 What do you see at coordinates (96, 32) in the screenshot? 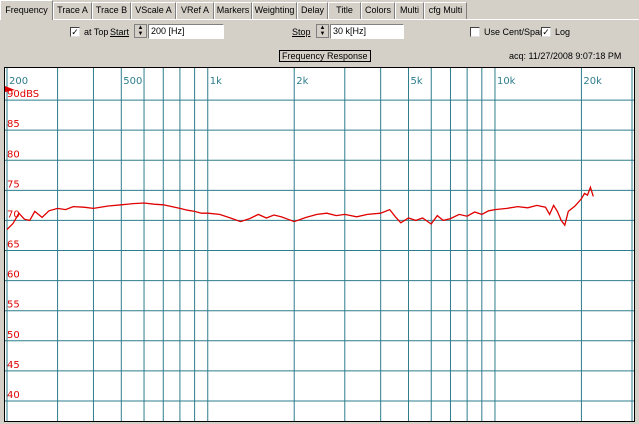
I see `at-top-label: at Top` at bounding box center [96, 32].